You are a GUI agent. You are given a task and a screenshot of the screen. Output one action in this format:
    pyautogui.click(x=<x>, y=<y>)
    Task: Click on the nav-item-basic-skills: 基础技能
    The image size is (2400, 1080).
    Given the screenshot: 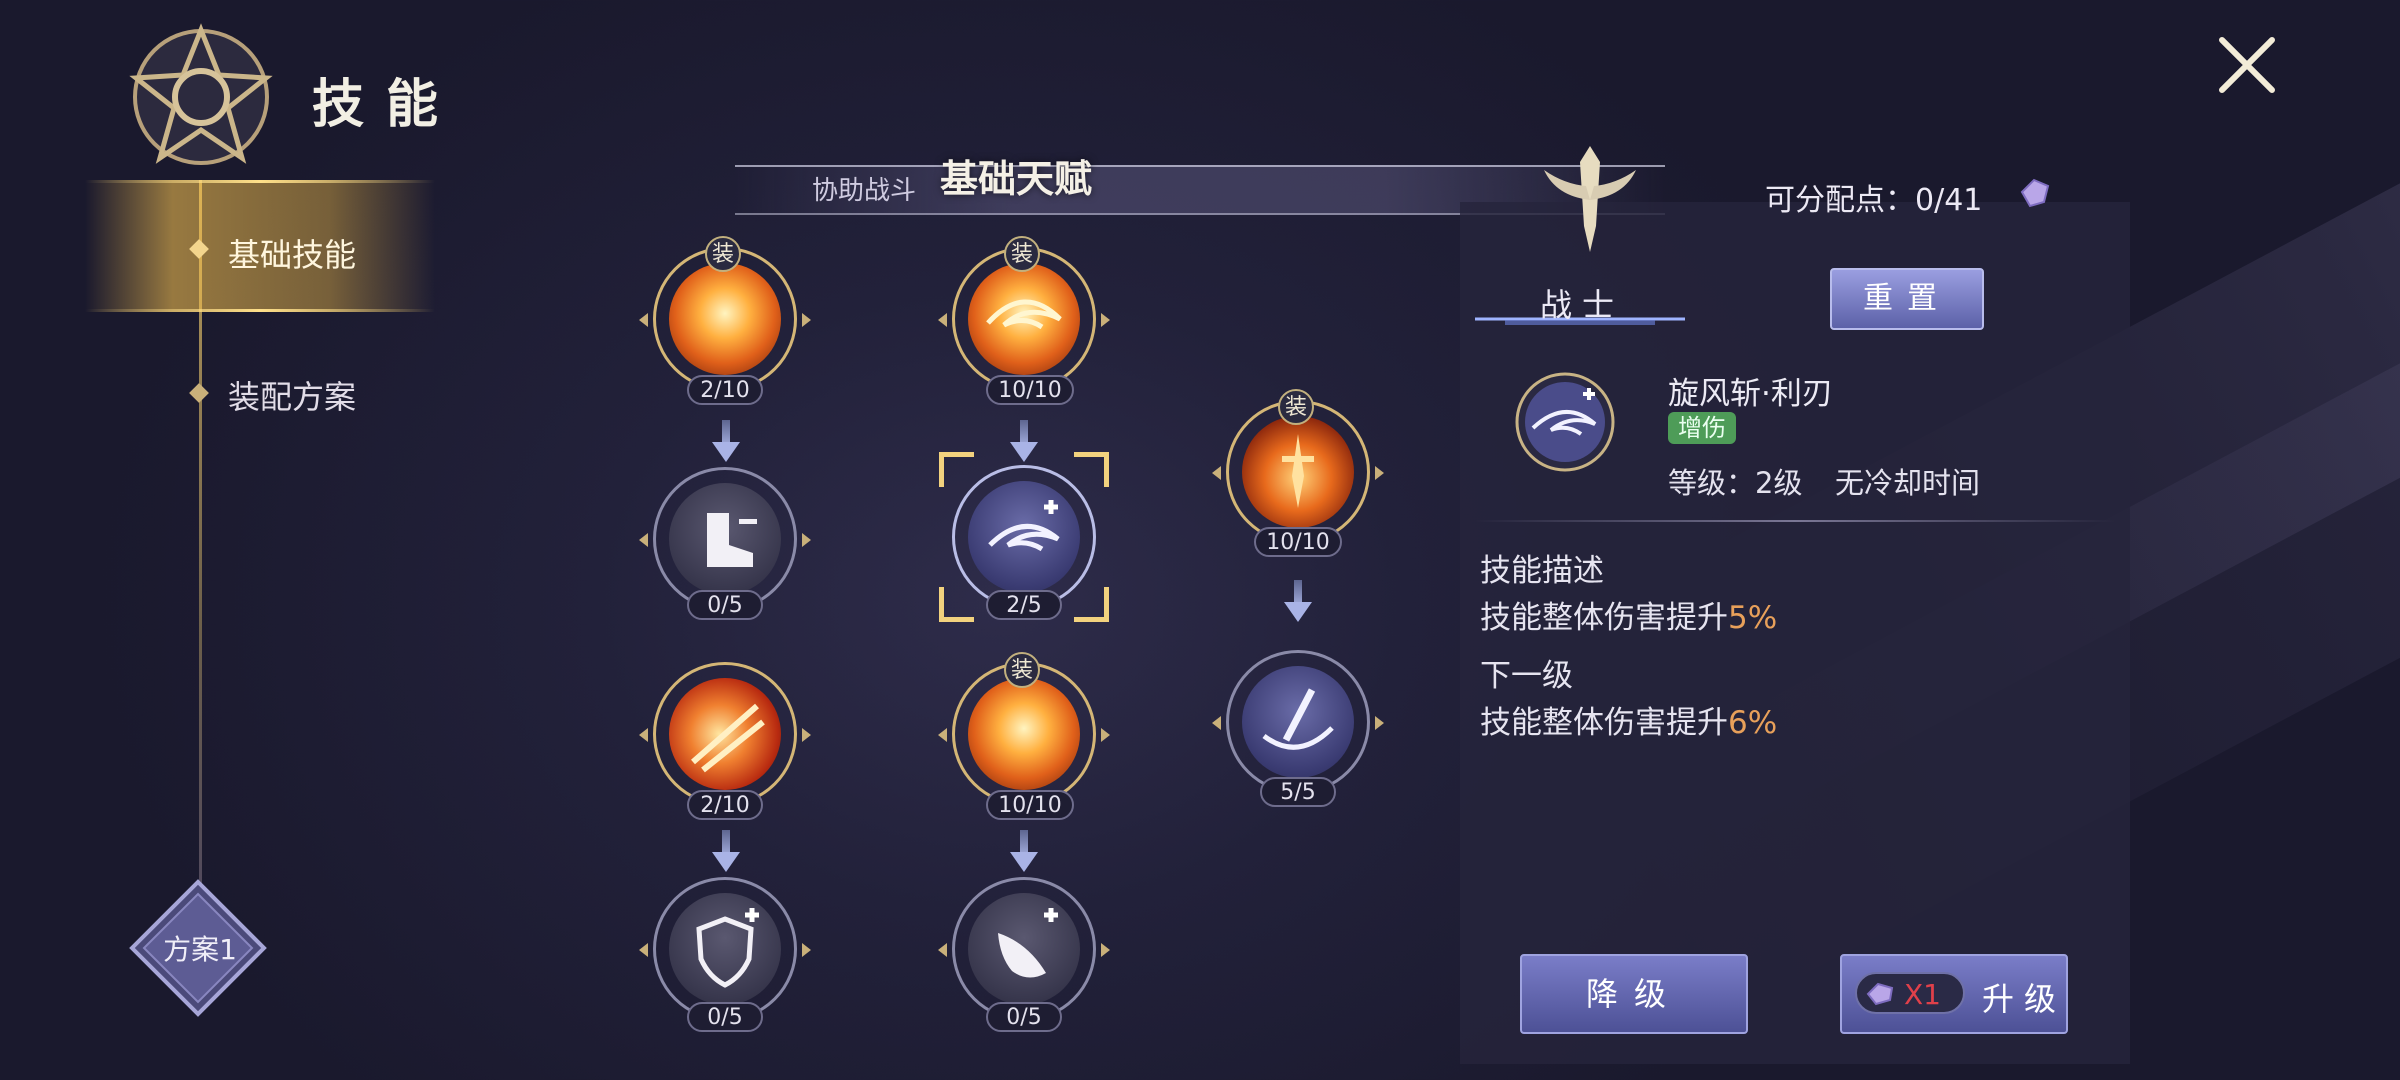 What is the action you would take?
    pyautogui.click(x=292, y=253)
    